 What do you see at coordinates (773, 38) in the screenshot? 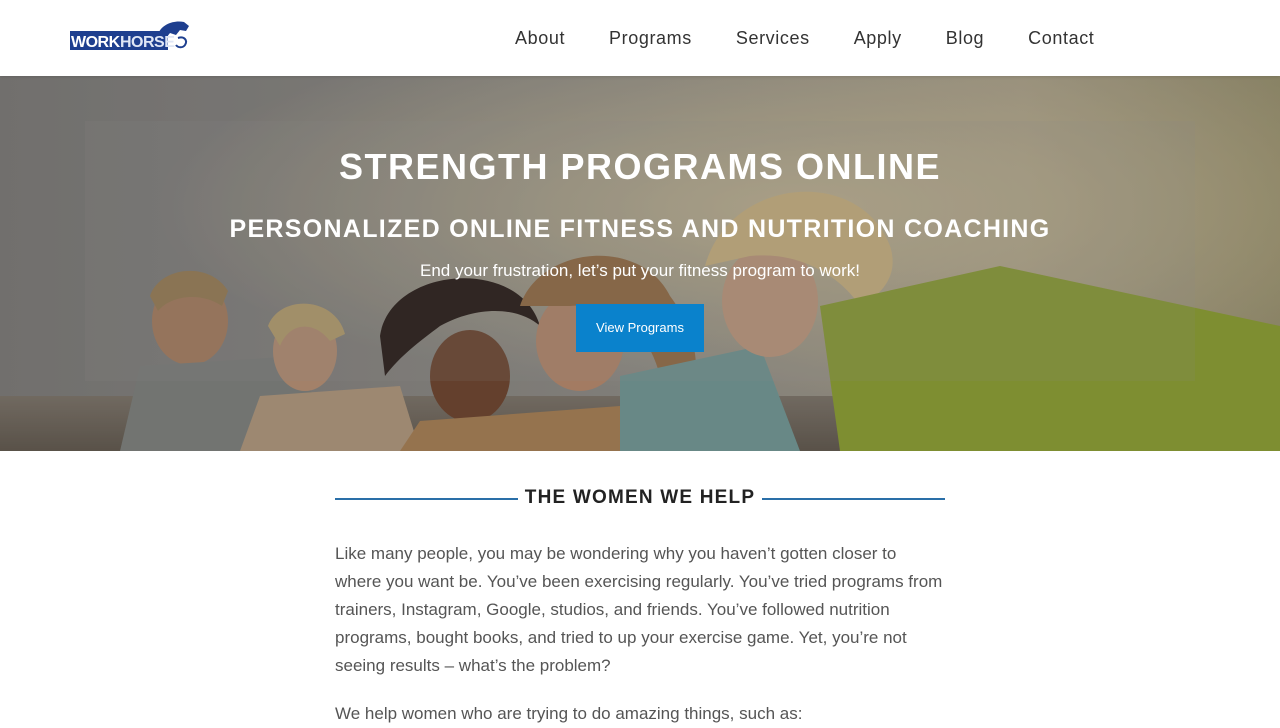
I see `nav-services: Services` at bounding box center [773, 38].